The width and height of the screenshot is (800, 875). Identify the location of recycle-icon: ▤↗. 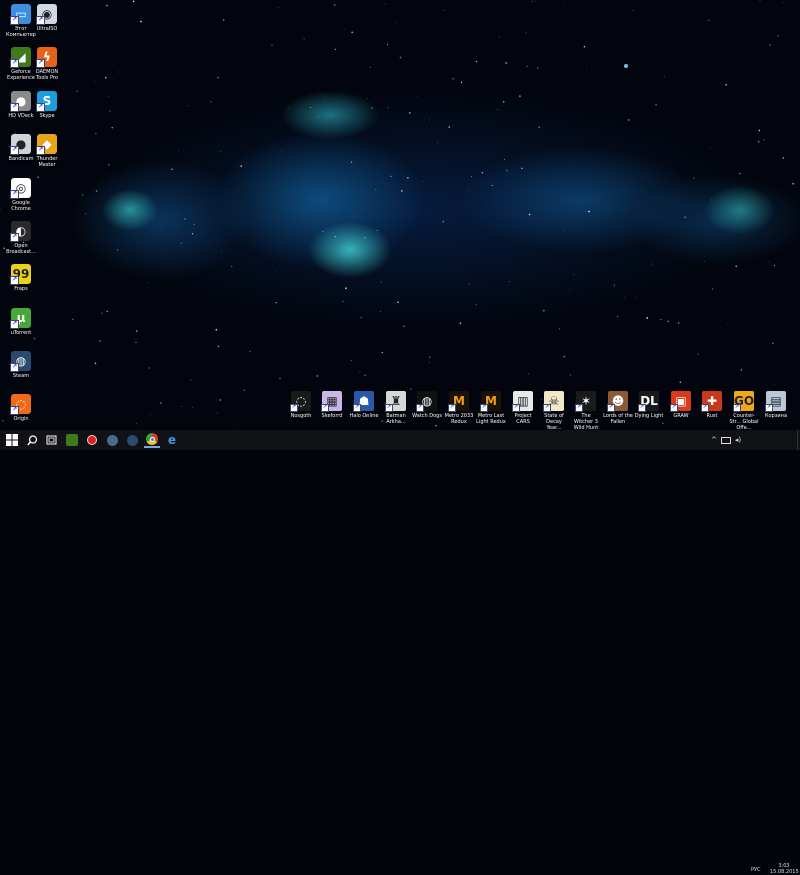
(776, 401).